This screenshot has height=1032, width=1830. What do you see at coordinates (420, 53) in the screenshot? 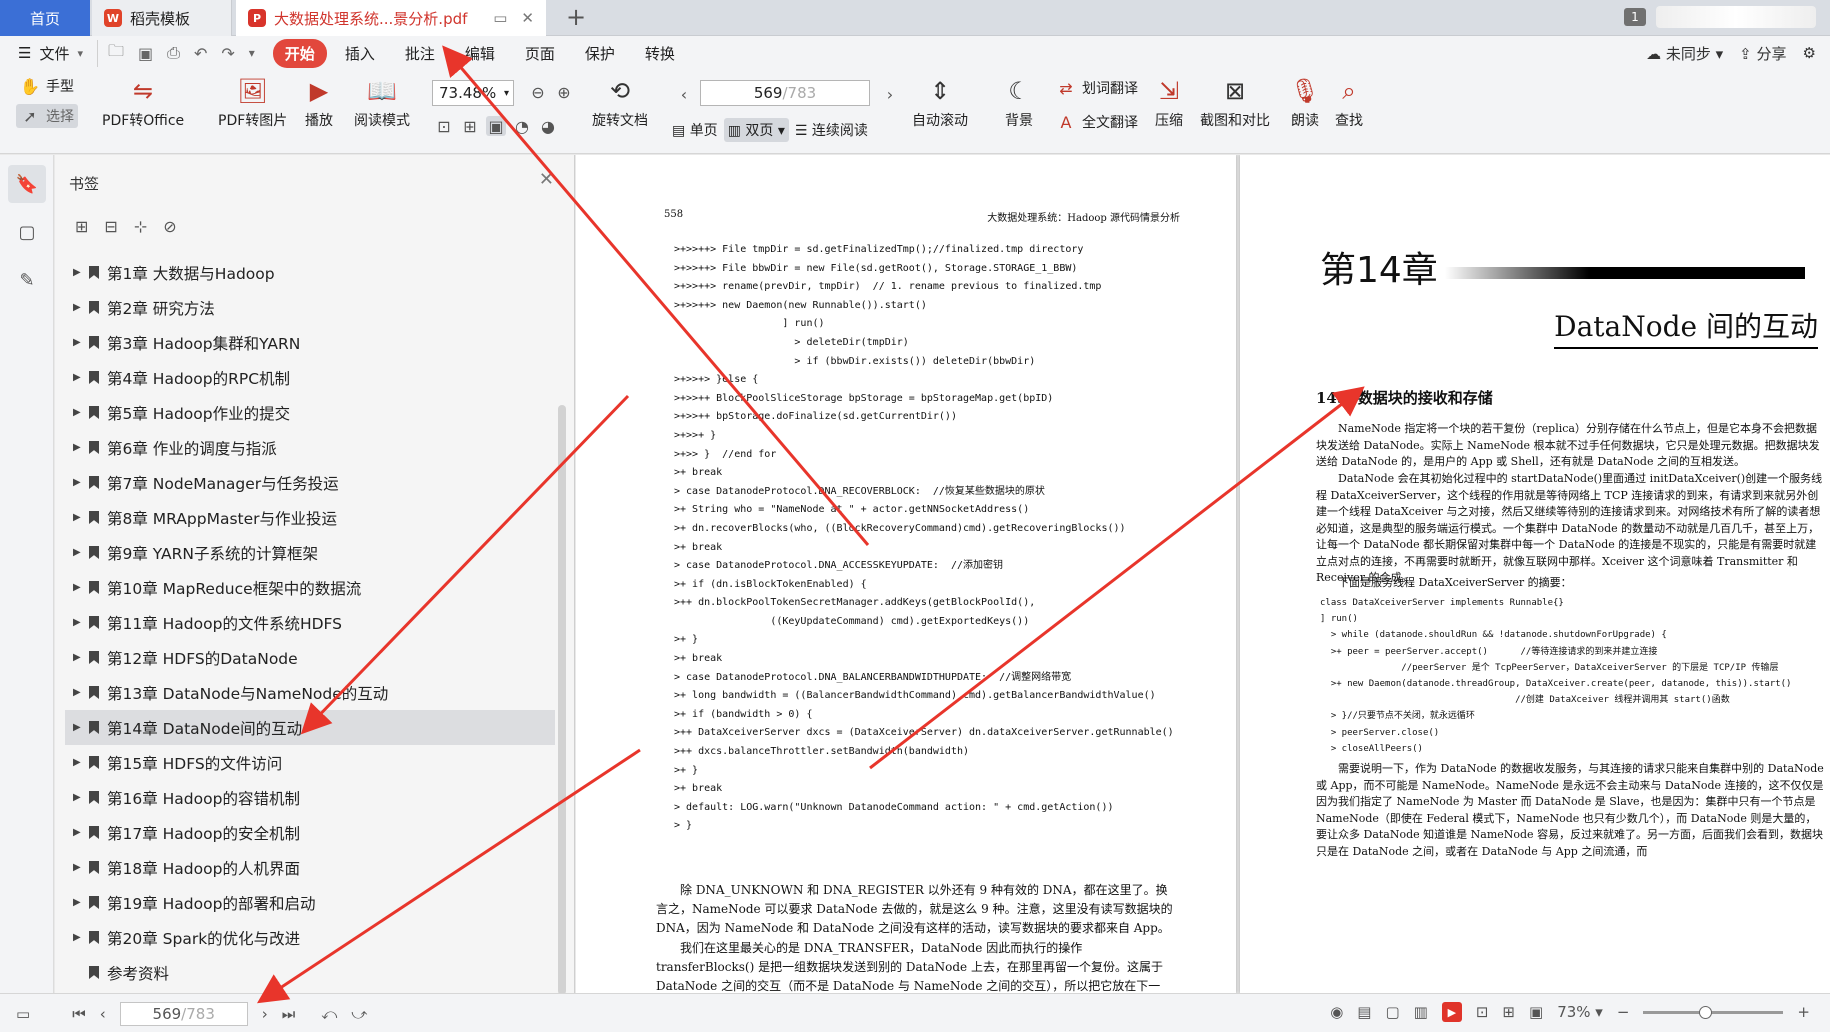
I see `menu-tab-annotate: 批注` at bounding box center [420, 53].